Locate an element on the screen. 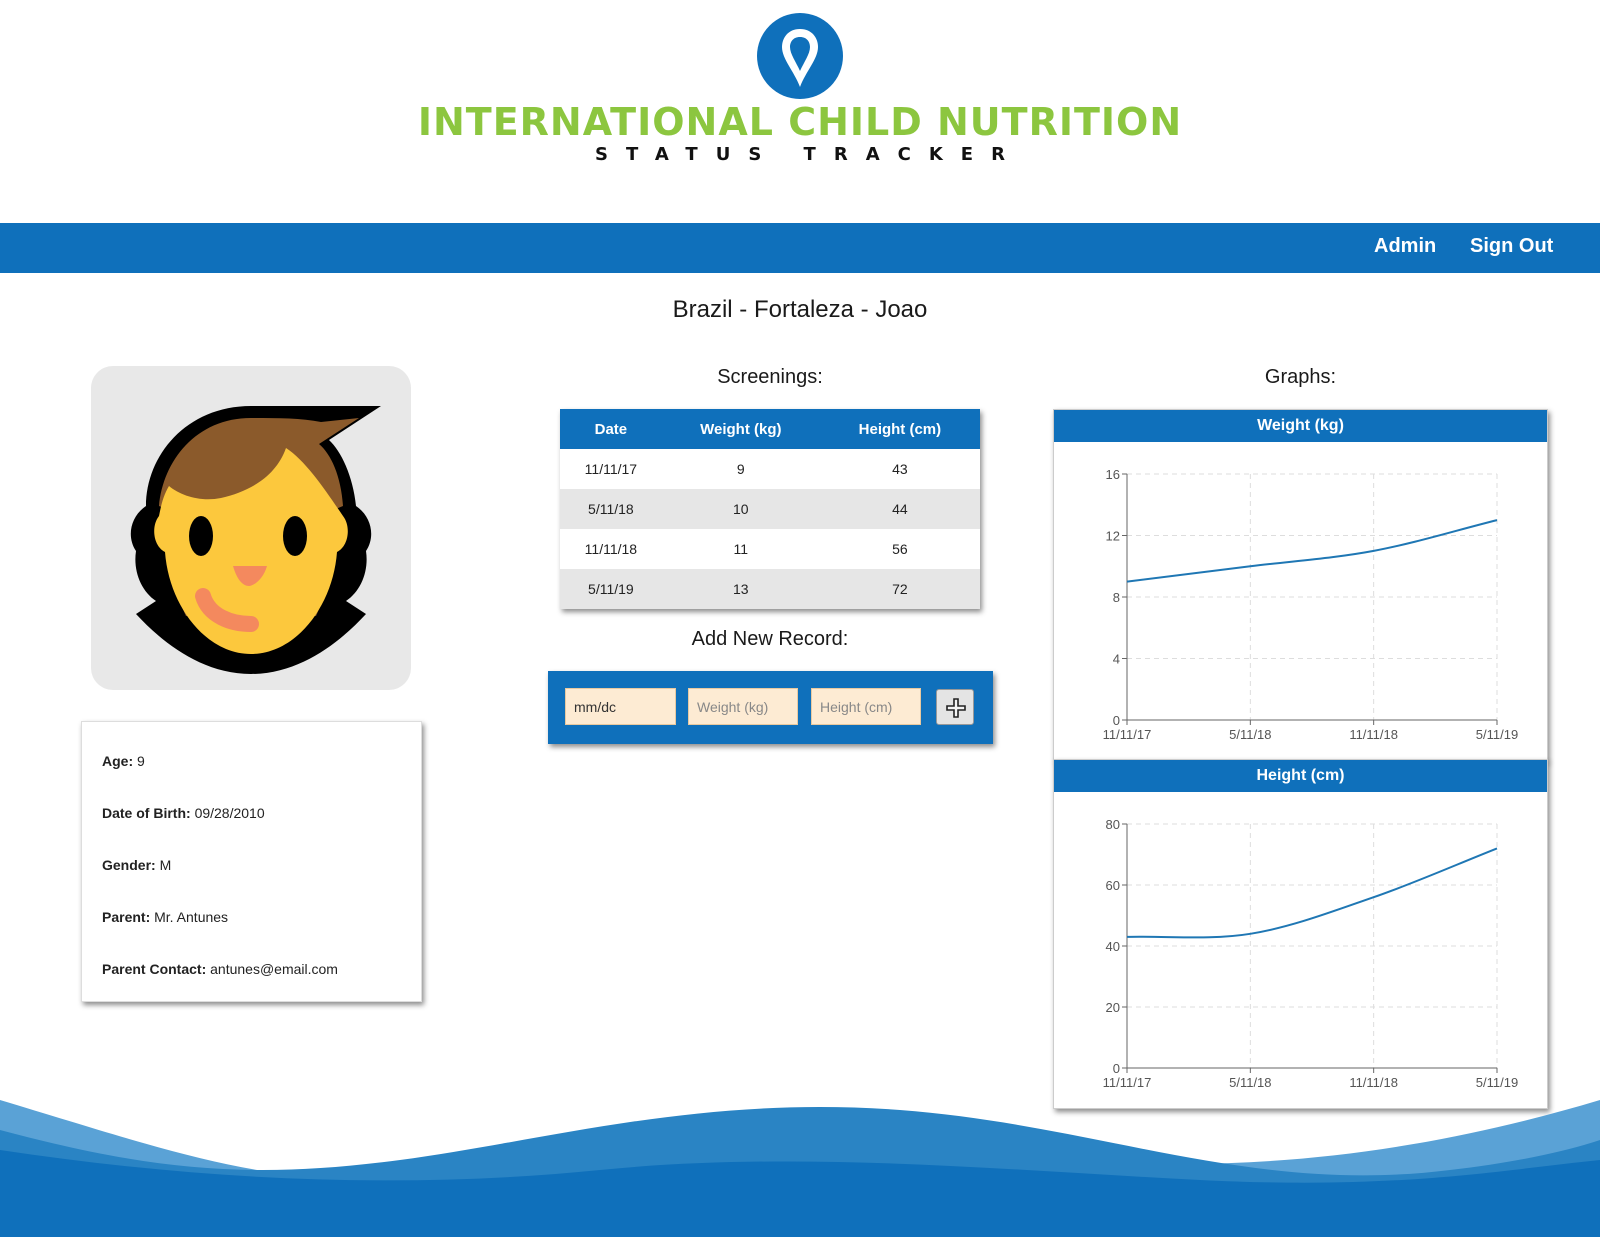  table-row: 5/11/18 10 44 is located at coordinates (770, 509).